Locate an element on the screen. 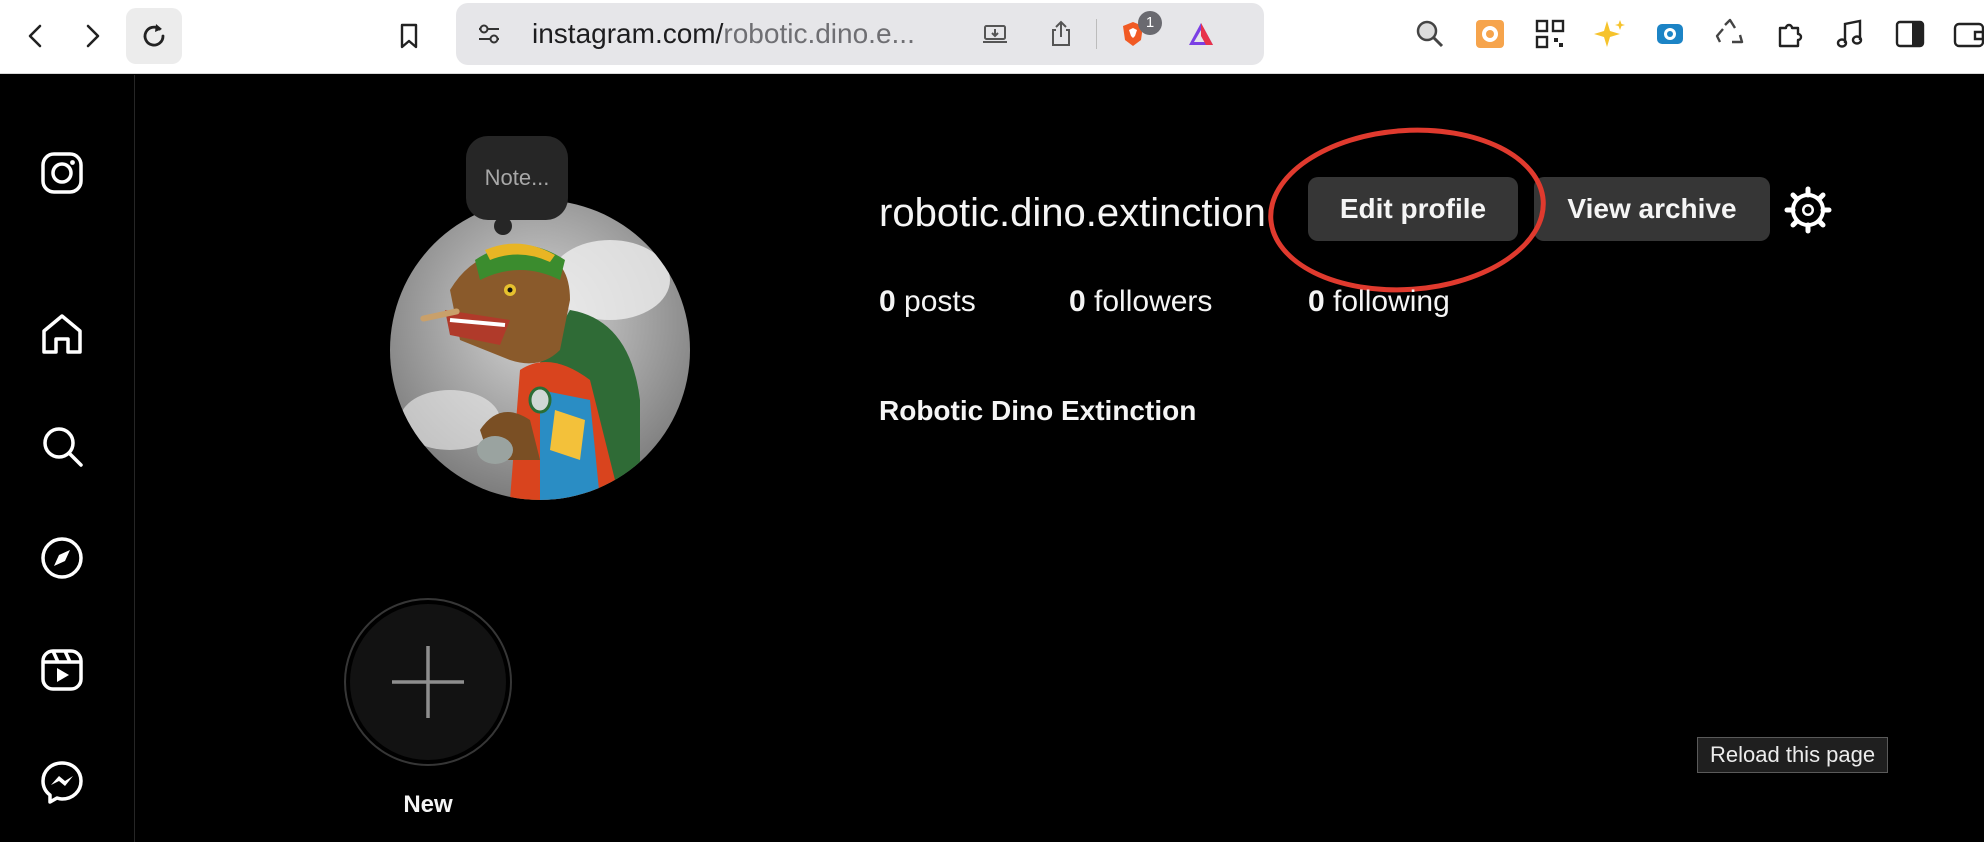  forward-icon is located at coordinates (92, 36).